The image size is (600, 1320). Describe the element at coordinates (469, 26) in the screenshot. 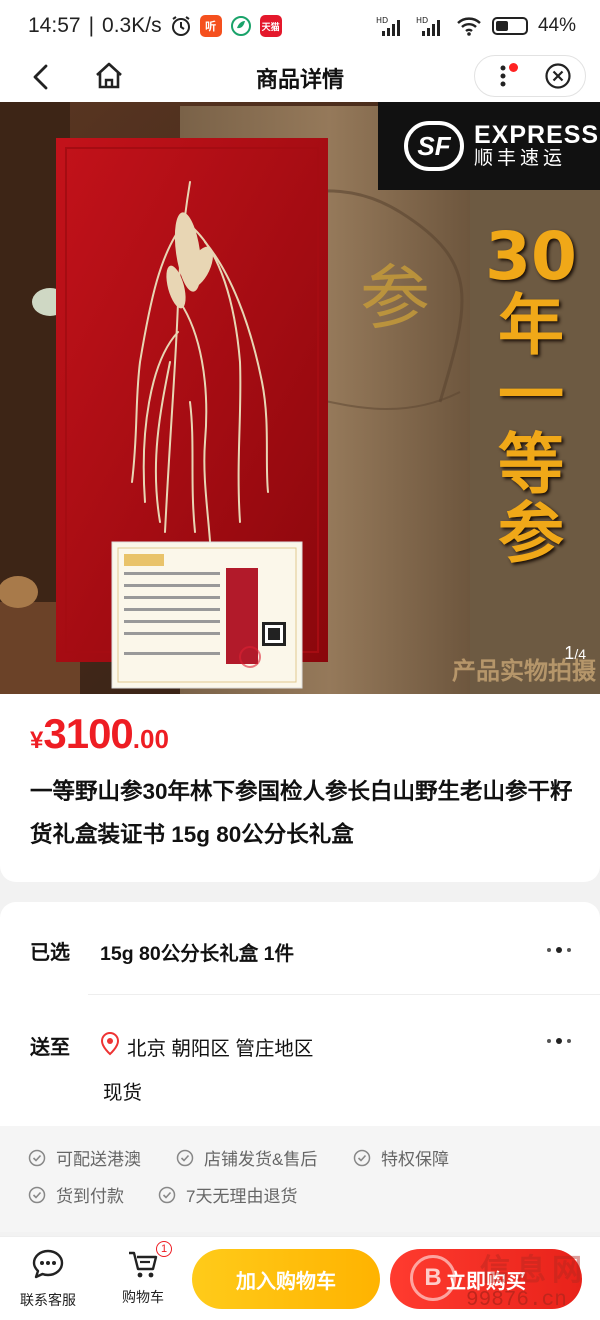

I see `wifi-icon` at that location.